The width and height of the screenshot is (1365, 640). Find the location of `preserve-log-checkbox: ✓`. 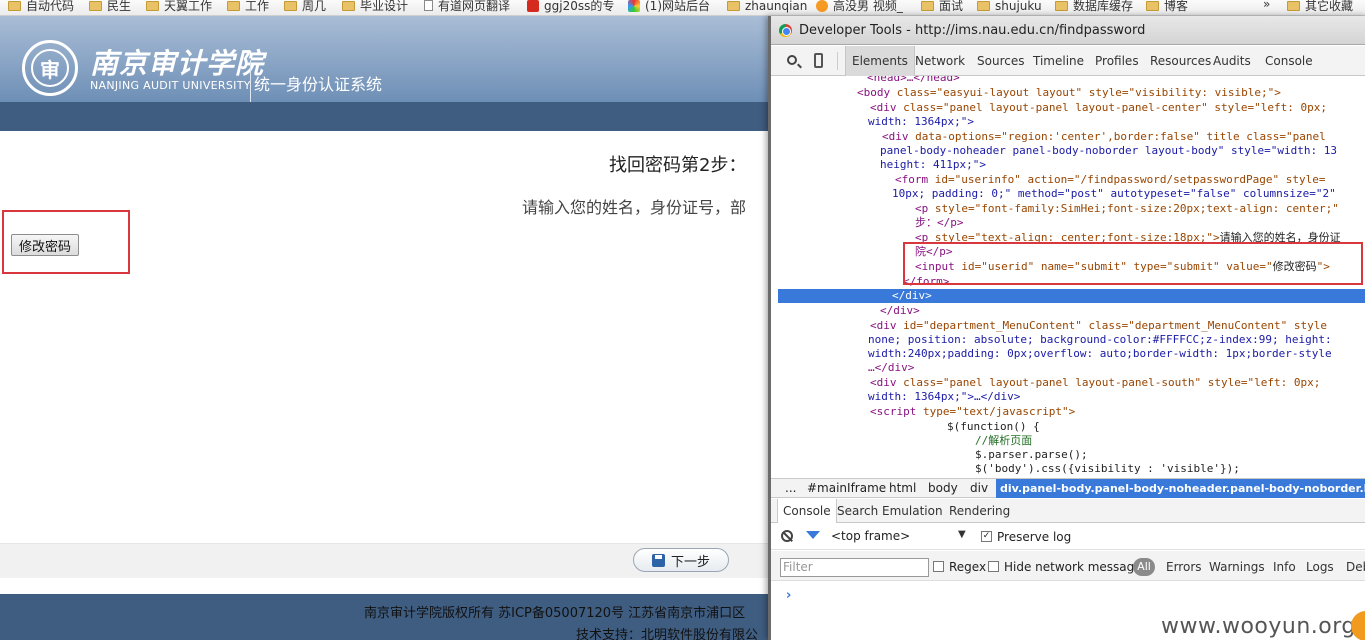

preserve-log-checkbox: ✓ is located at coordinates (986, 536).